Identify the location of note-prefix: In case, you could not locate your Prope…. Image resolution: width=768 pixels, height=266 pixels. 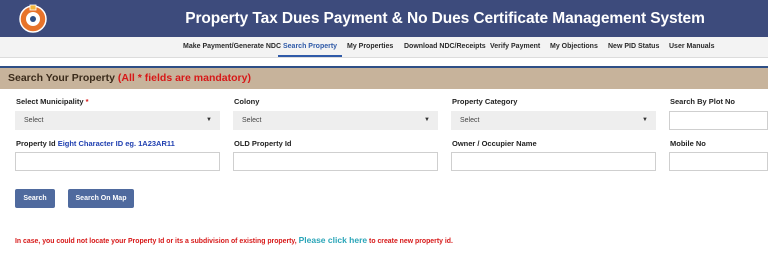
(156, 241).